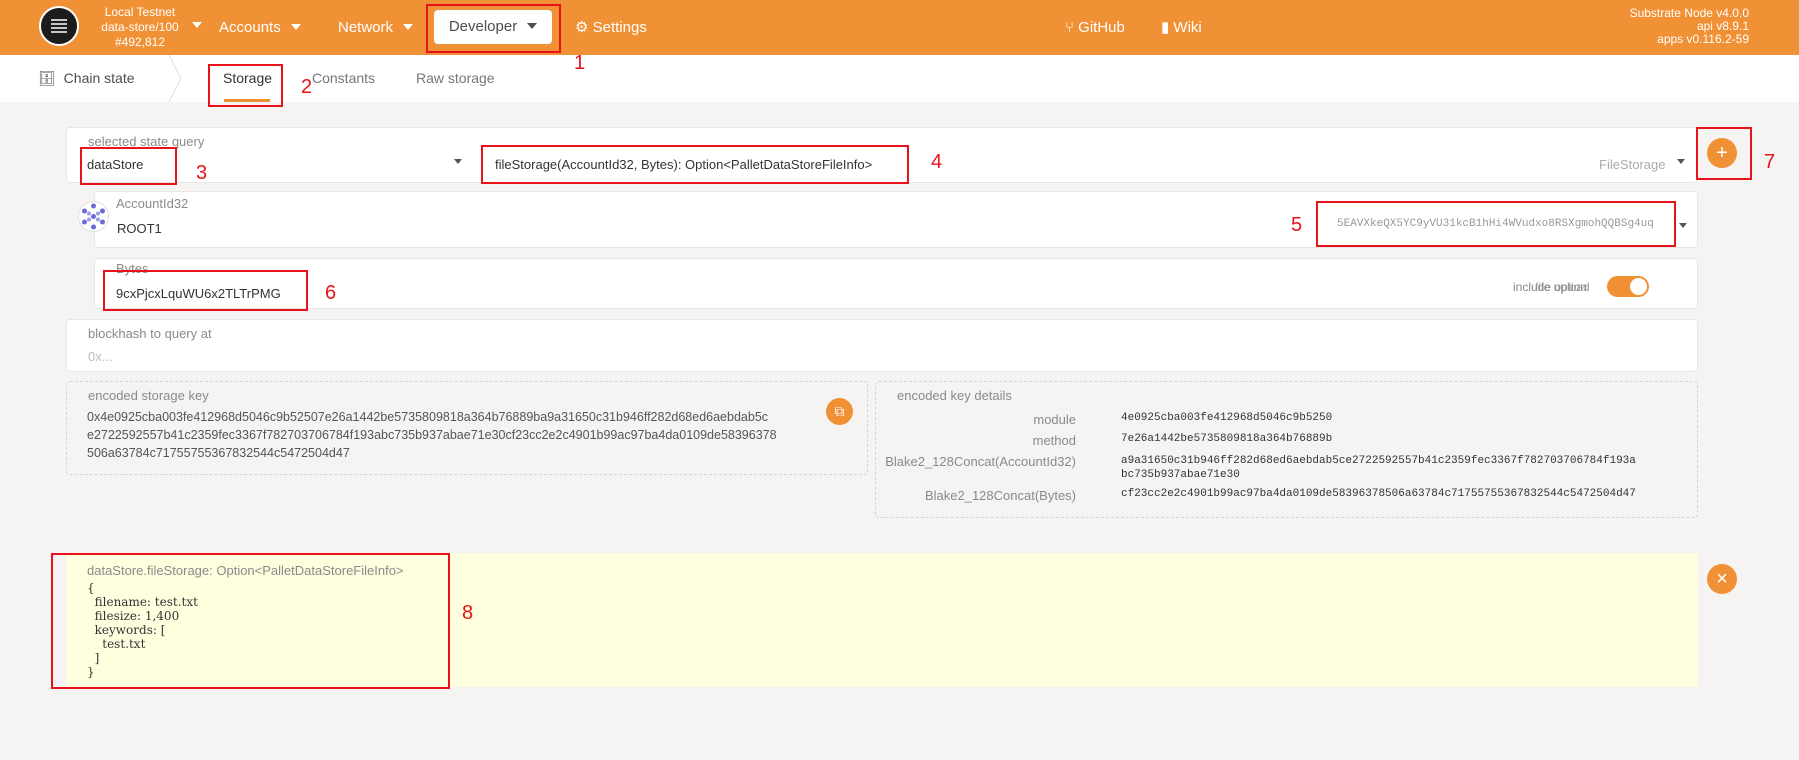  I want to click on chain-state-section: 🗄 Chain state, so click(86, 78).